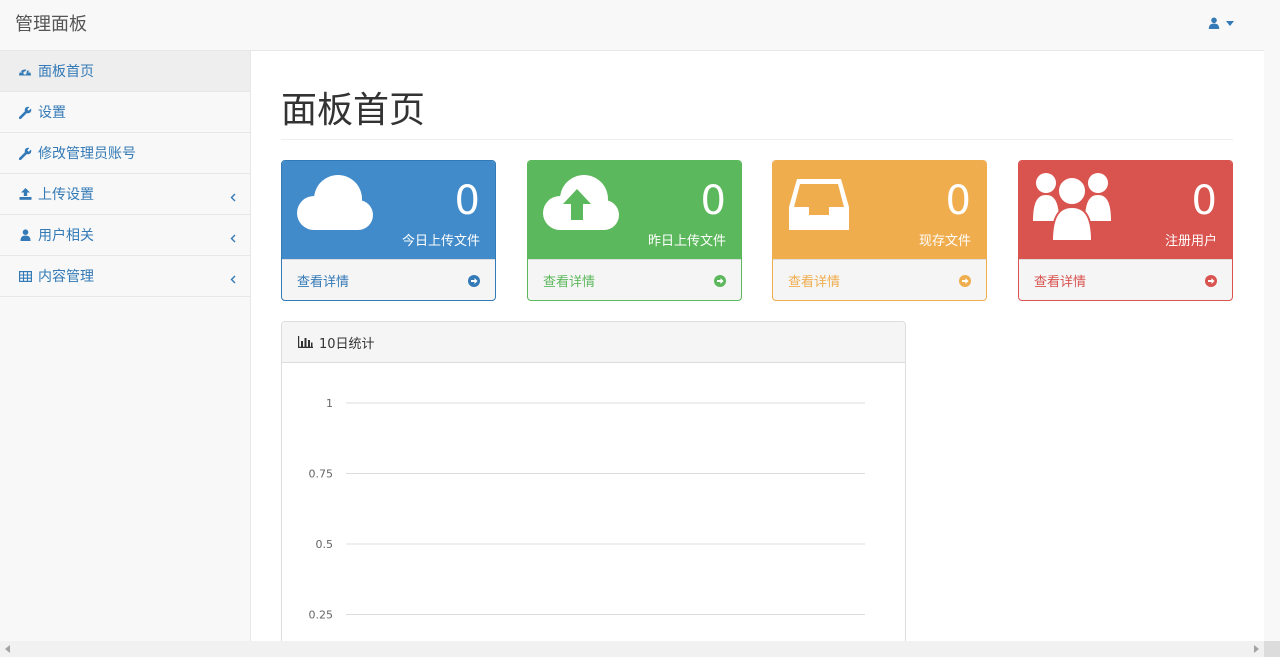 Image resolution: width=1280 pixels, height=657 pixels. What do you see at coordinates (321, 615) in the screenshot?
I see `y-tick-label: 0.25` at bounding box center [321, 615].